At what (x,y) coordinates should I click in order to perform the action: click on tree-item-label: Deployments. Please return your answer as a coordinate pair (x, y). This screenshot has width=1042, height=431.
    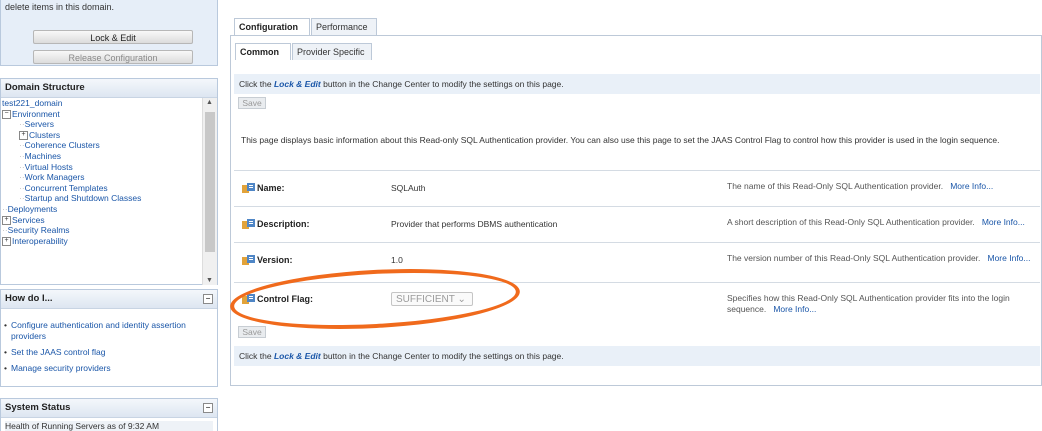
    Looking at the image, I should click on (32, 209).